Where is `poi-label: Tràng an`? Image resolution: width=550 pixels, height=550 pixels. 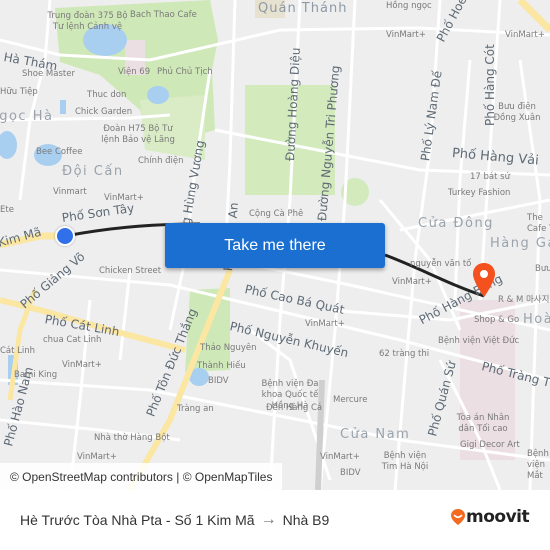
poi-label: Tràng an is located at coordinates (195, 409).